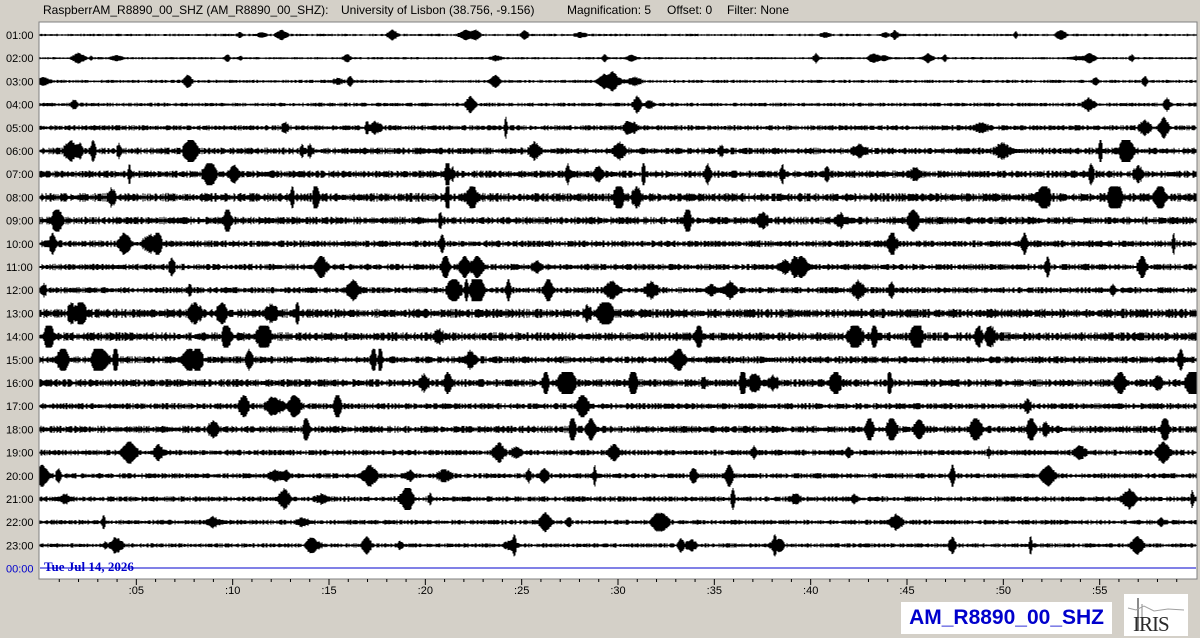 The image size is (1200, 638). I want to click on x-tick-label: :55, so click(1099, 591).